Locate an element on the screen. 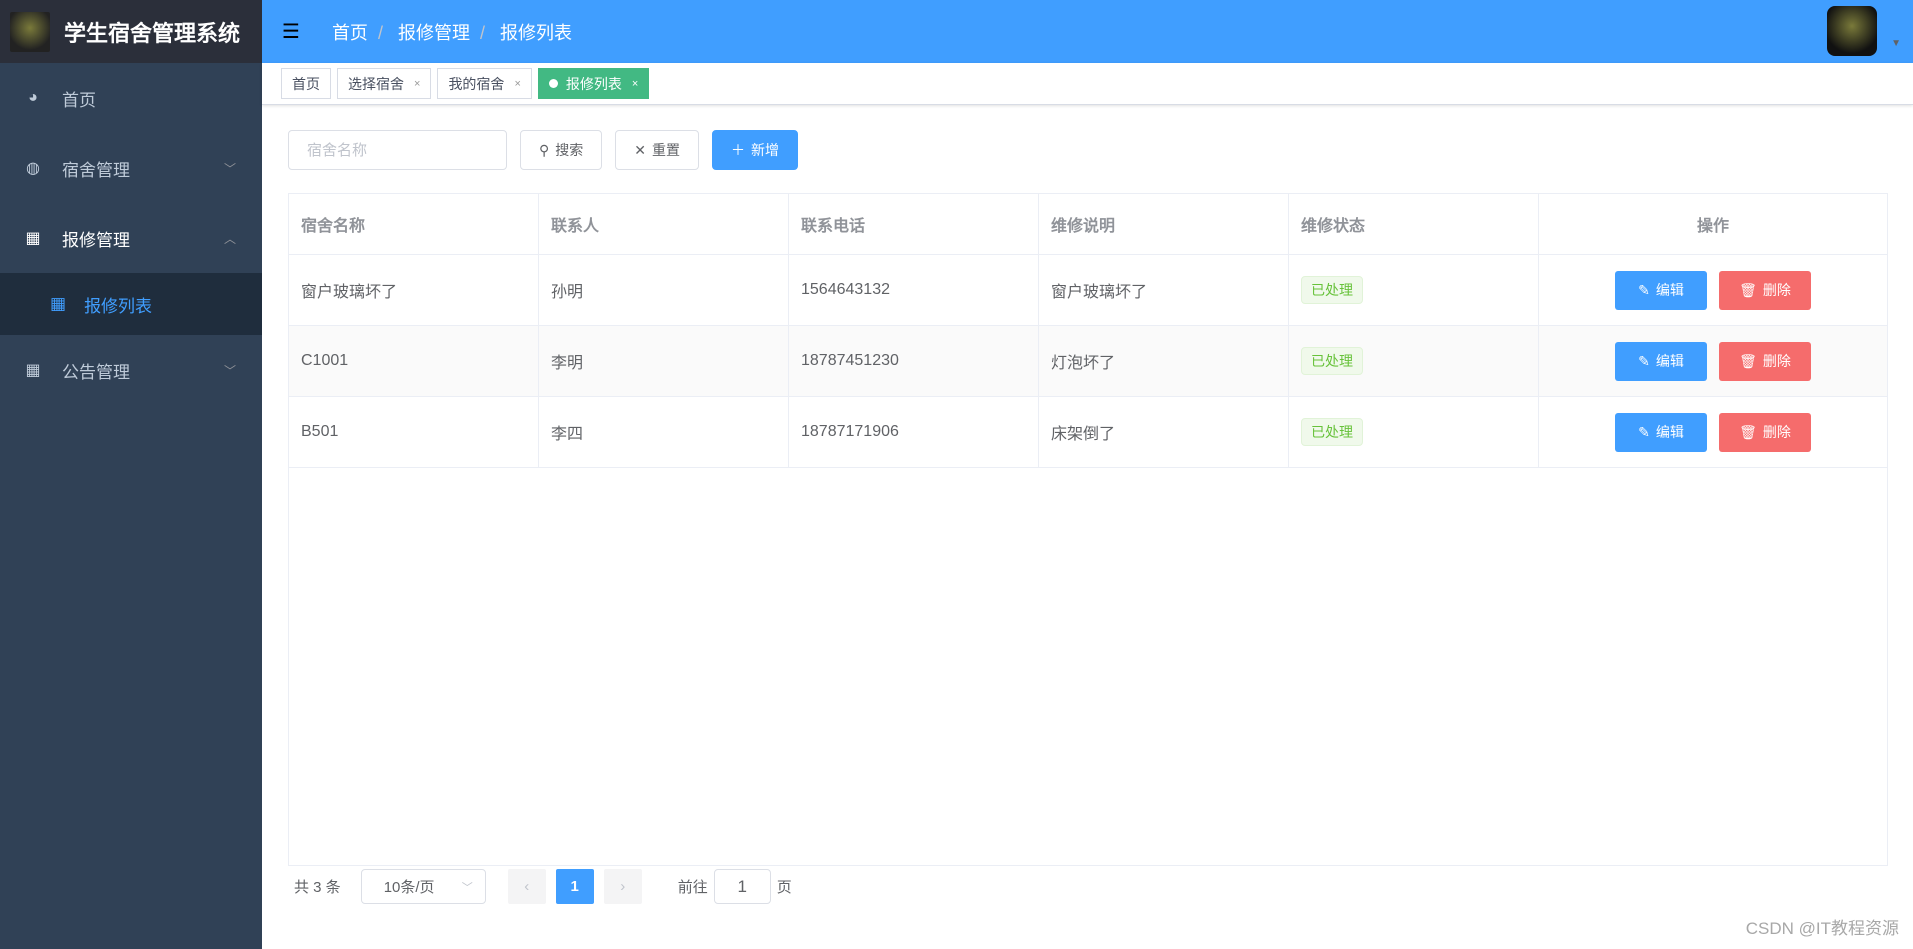 This screenshot has width=1913, height=949. table-row: B501 李四 18787171906 床架倒了 已处理 ✎ 编辑 🗑 删除 is located at coordinates (1088, 432).